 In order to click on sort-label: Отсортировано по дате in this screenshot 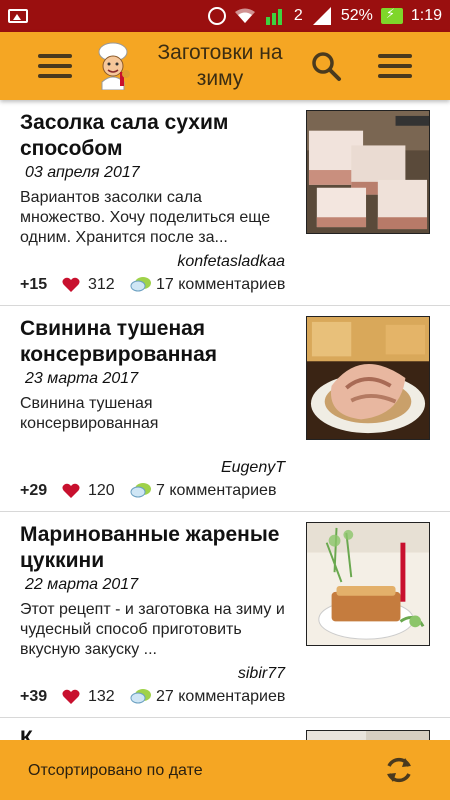, I will do `click(115, 771)`.